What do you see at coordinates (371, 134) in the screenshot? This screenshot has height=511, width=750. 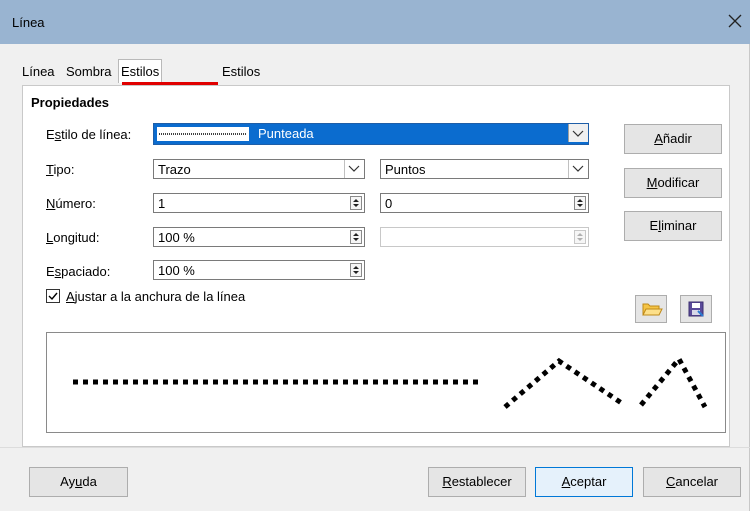 I see `line-style-select: Punteada` at bounding box center [371, 134].